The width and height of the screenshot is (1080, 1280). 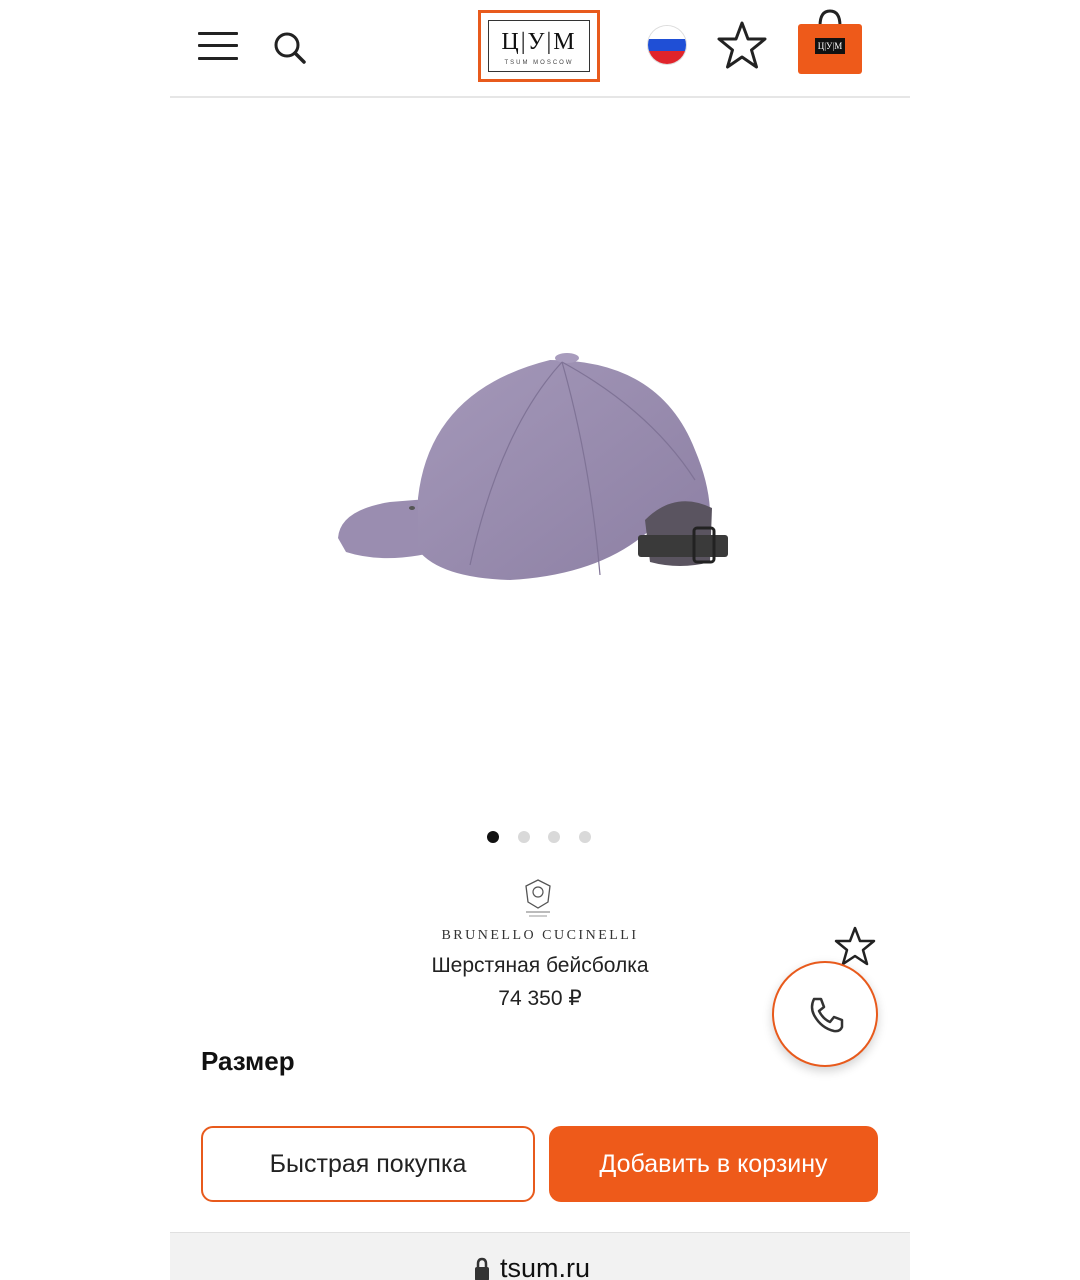 I want to click on phone-icon, so click(x=827, y=1015).